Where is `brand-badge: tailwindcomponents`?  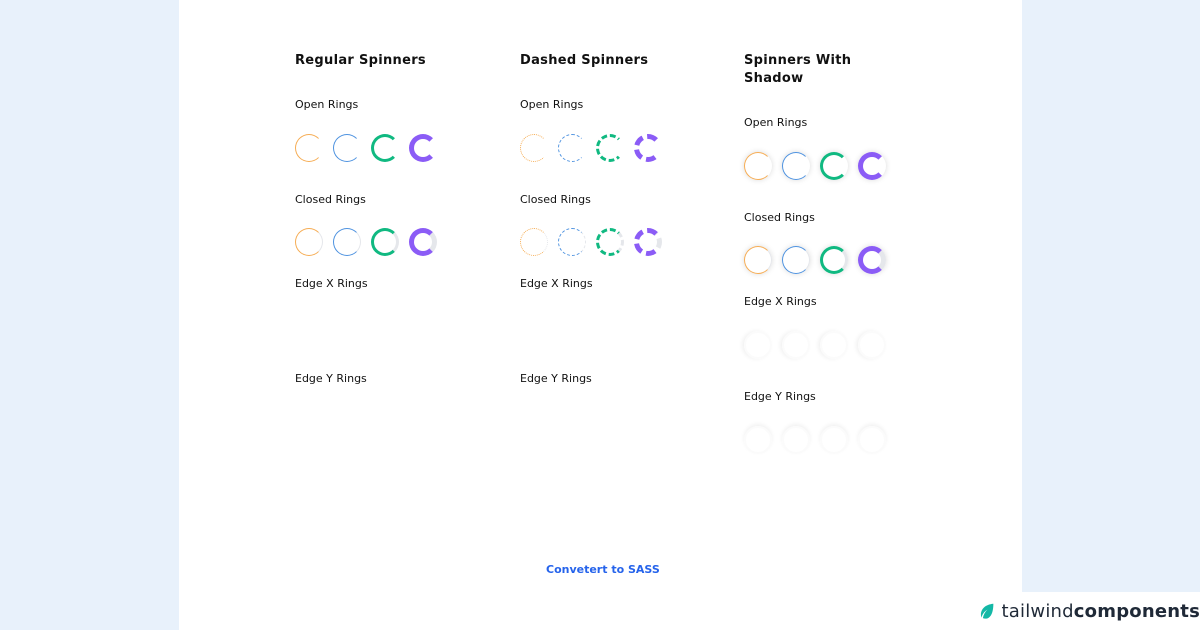
brand-badge: tailwindcomponents is located at coordinates (1086, 611).